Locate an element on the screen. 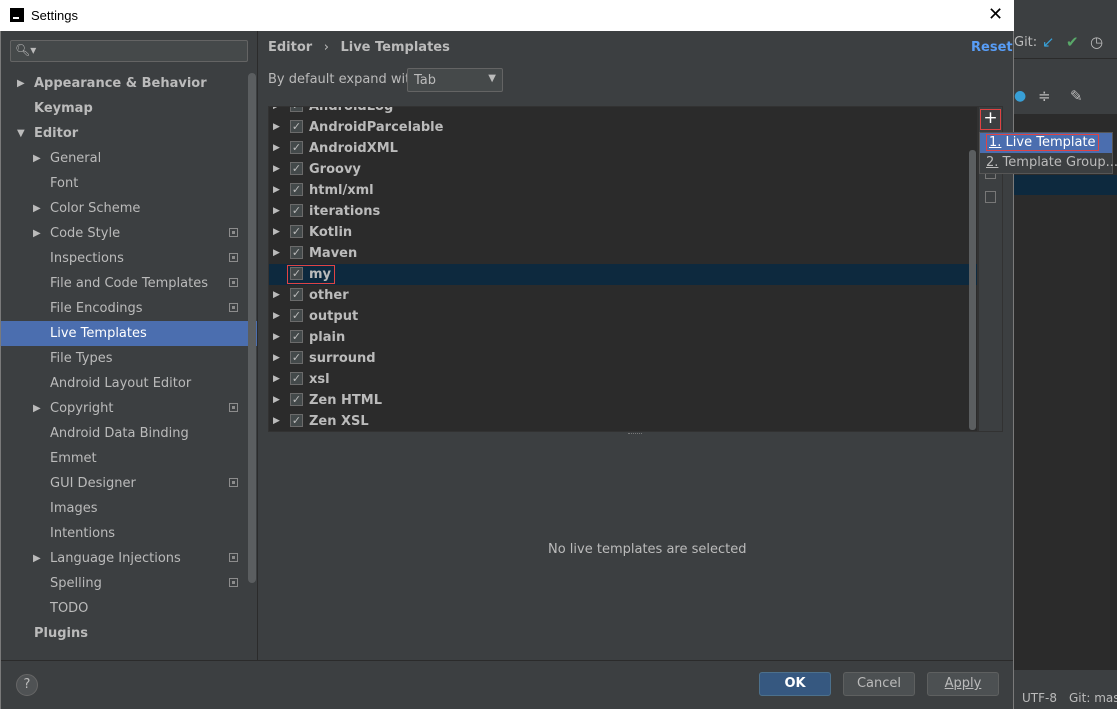 This screenshot has width=1117, height=709. template-group-row: ▶ ✓ Groovy is located at coordinates (623, 169).